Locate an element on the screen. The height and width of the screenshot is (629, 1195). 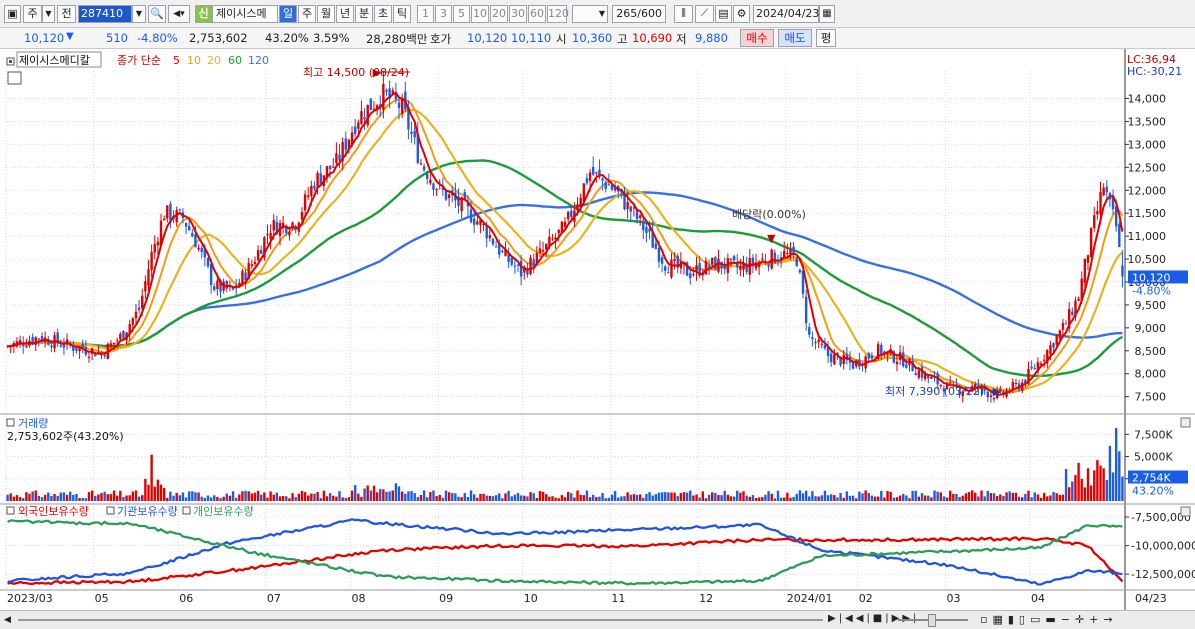
chevron-down-icon: ▼ is located at coordinates (48, 14).